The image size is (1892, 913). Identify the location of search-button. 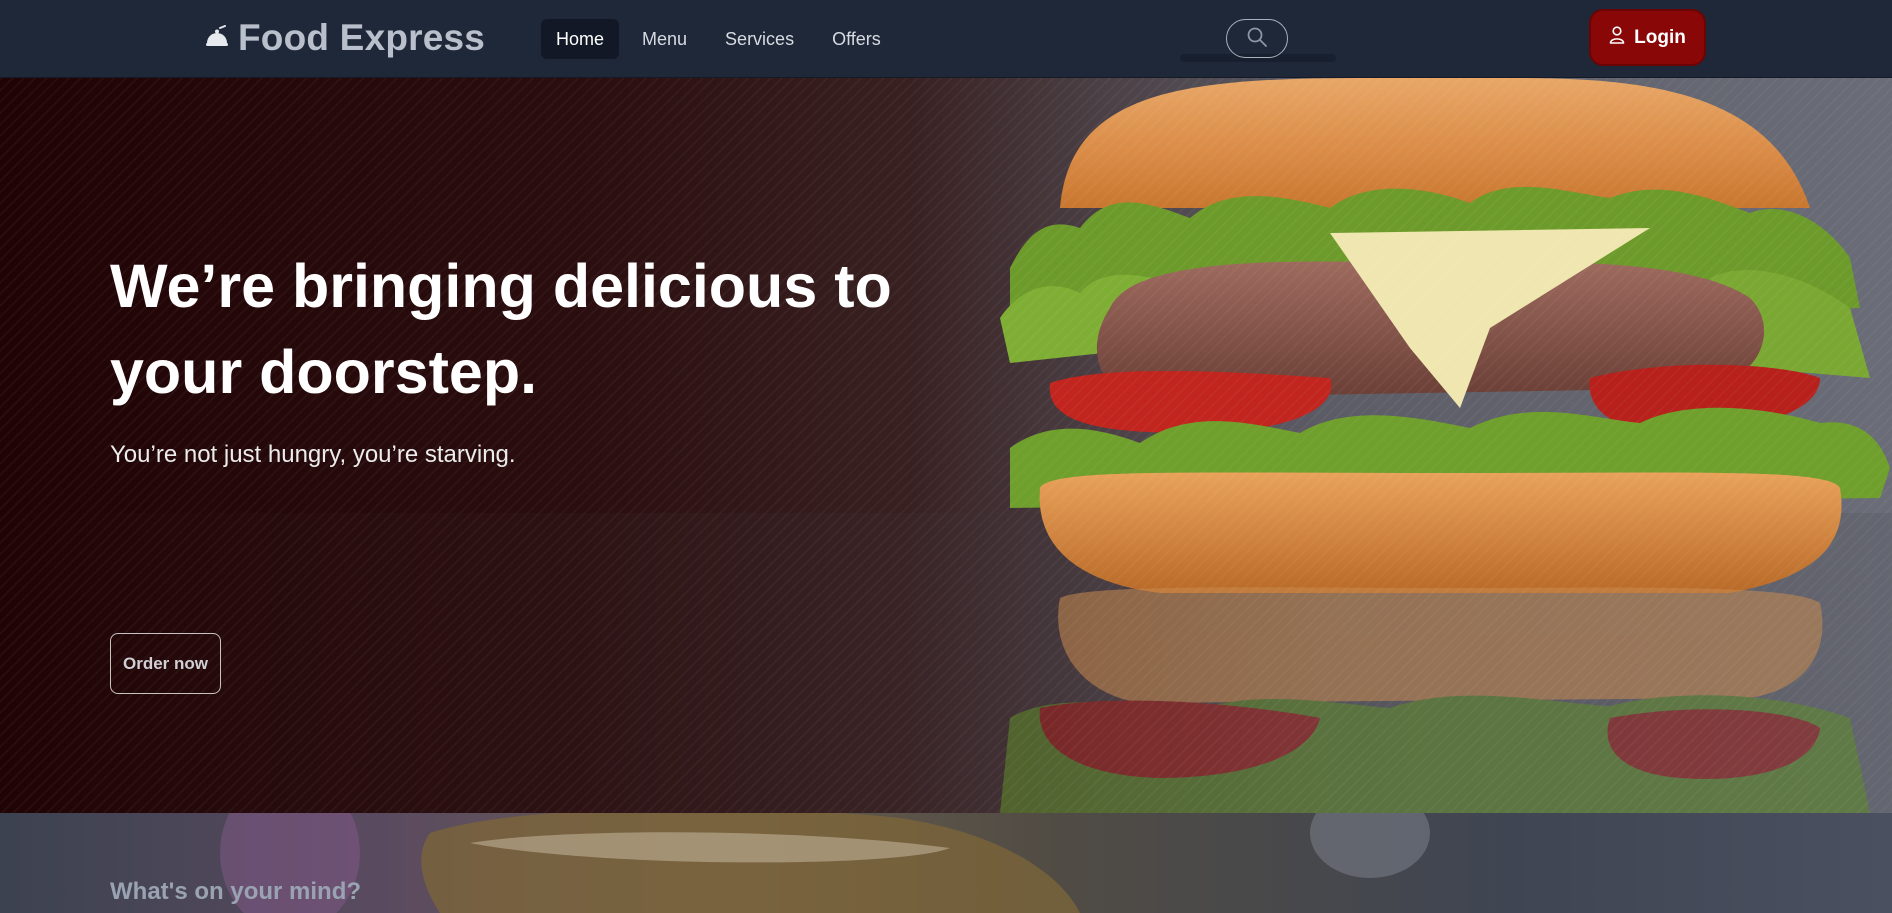
(1257, 38).